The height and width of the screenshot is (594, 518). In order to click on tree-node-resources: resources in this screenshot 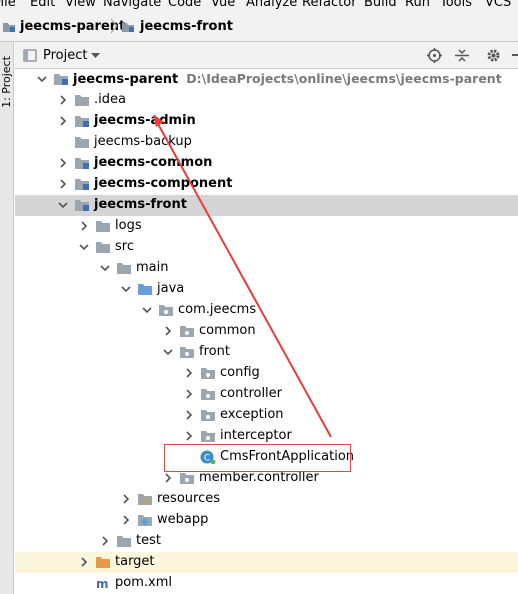, I will do `click(266, 499)`.